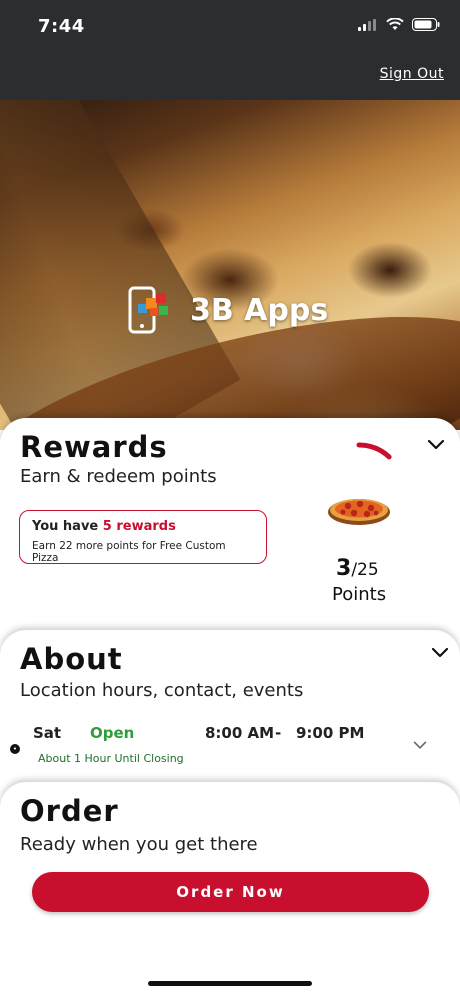 The image size is (460, 996). I want to click on order-now-button: Order Now, so click(230, 892).